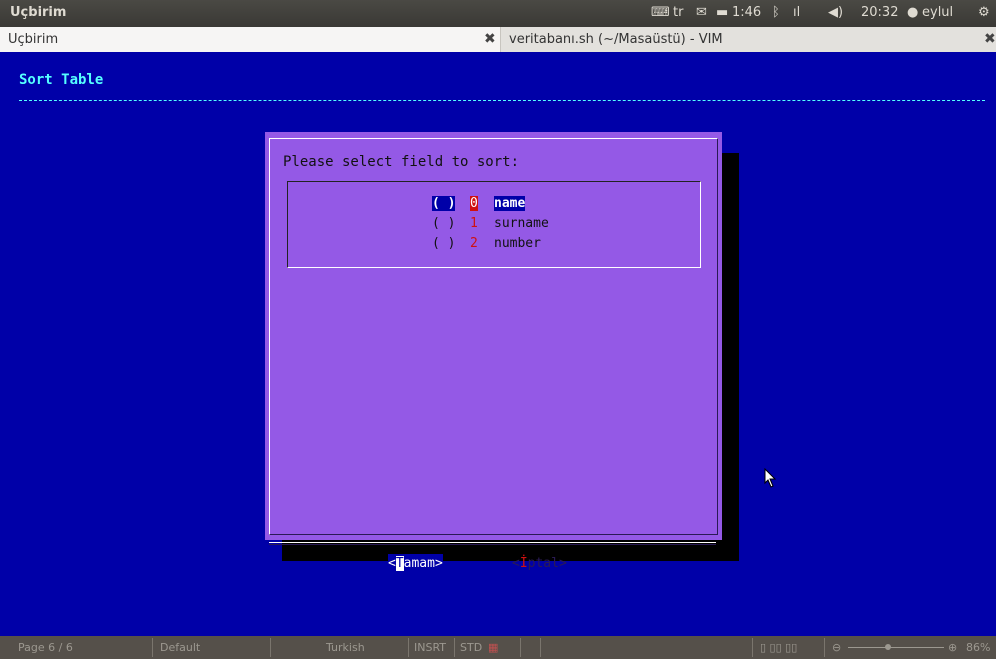  Describe the element at coordinates (778, 647) in the screenshot. I see `view-layout-icon: ▯ ▯▯ ▯▯` at that location.